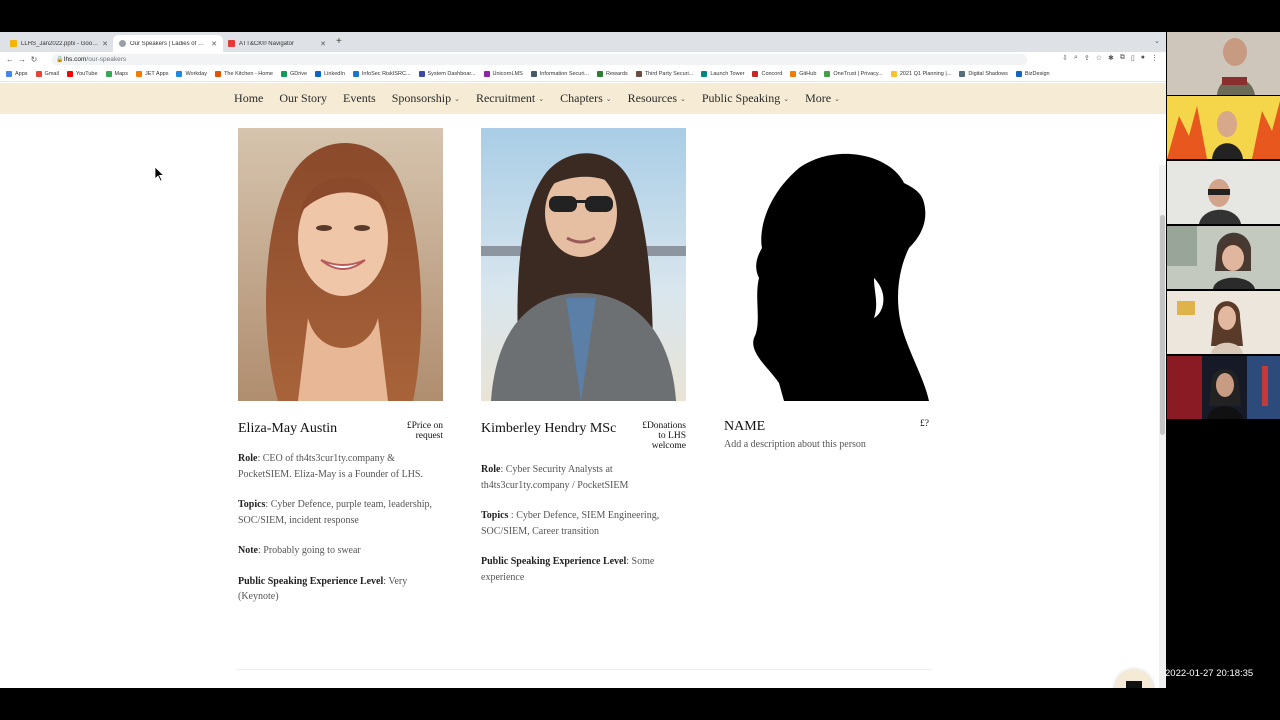 The image size is (1280, 720). I want to click on nav-item-sponsorship: Sponsorship ⌄, so click(426, 98).